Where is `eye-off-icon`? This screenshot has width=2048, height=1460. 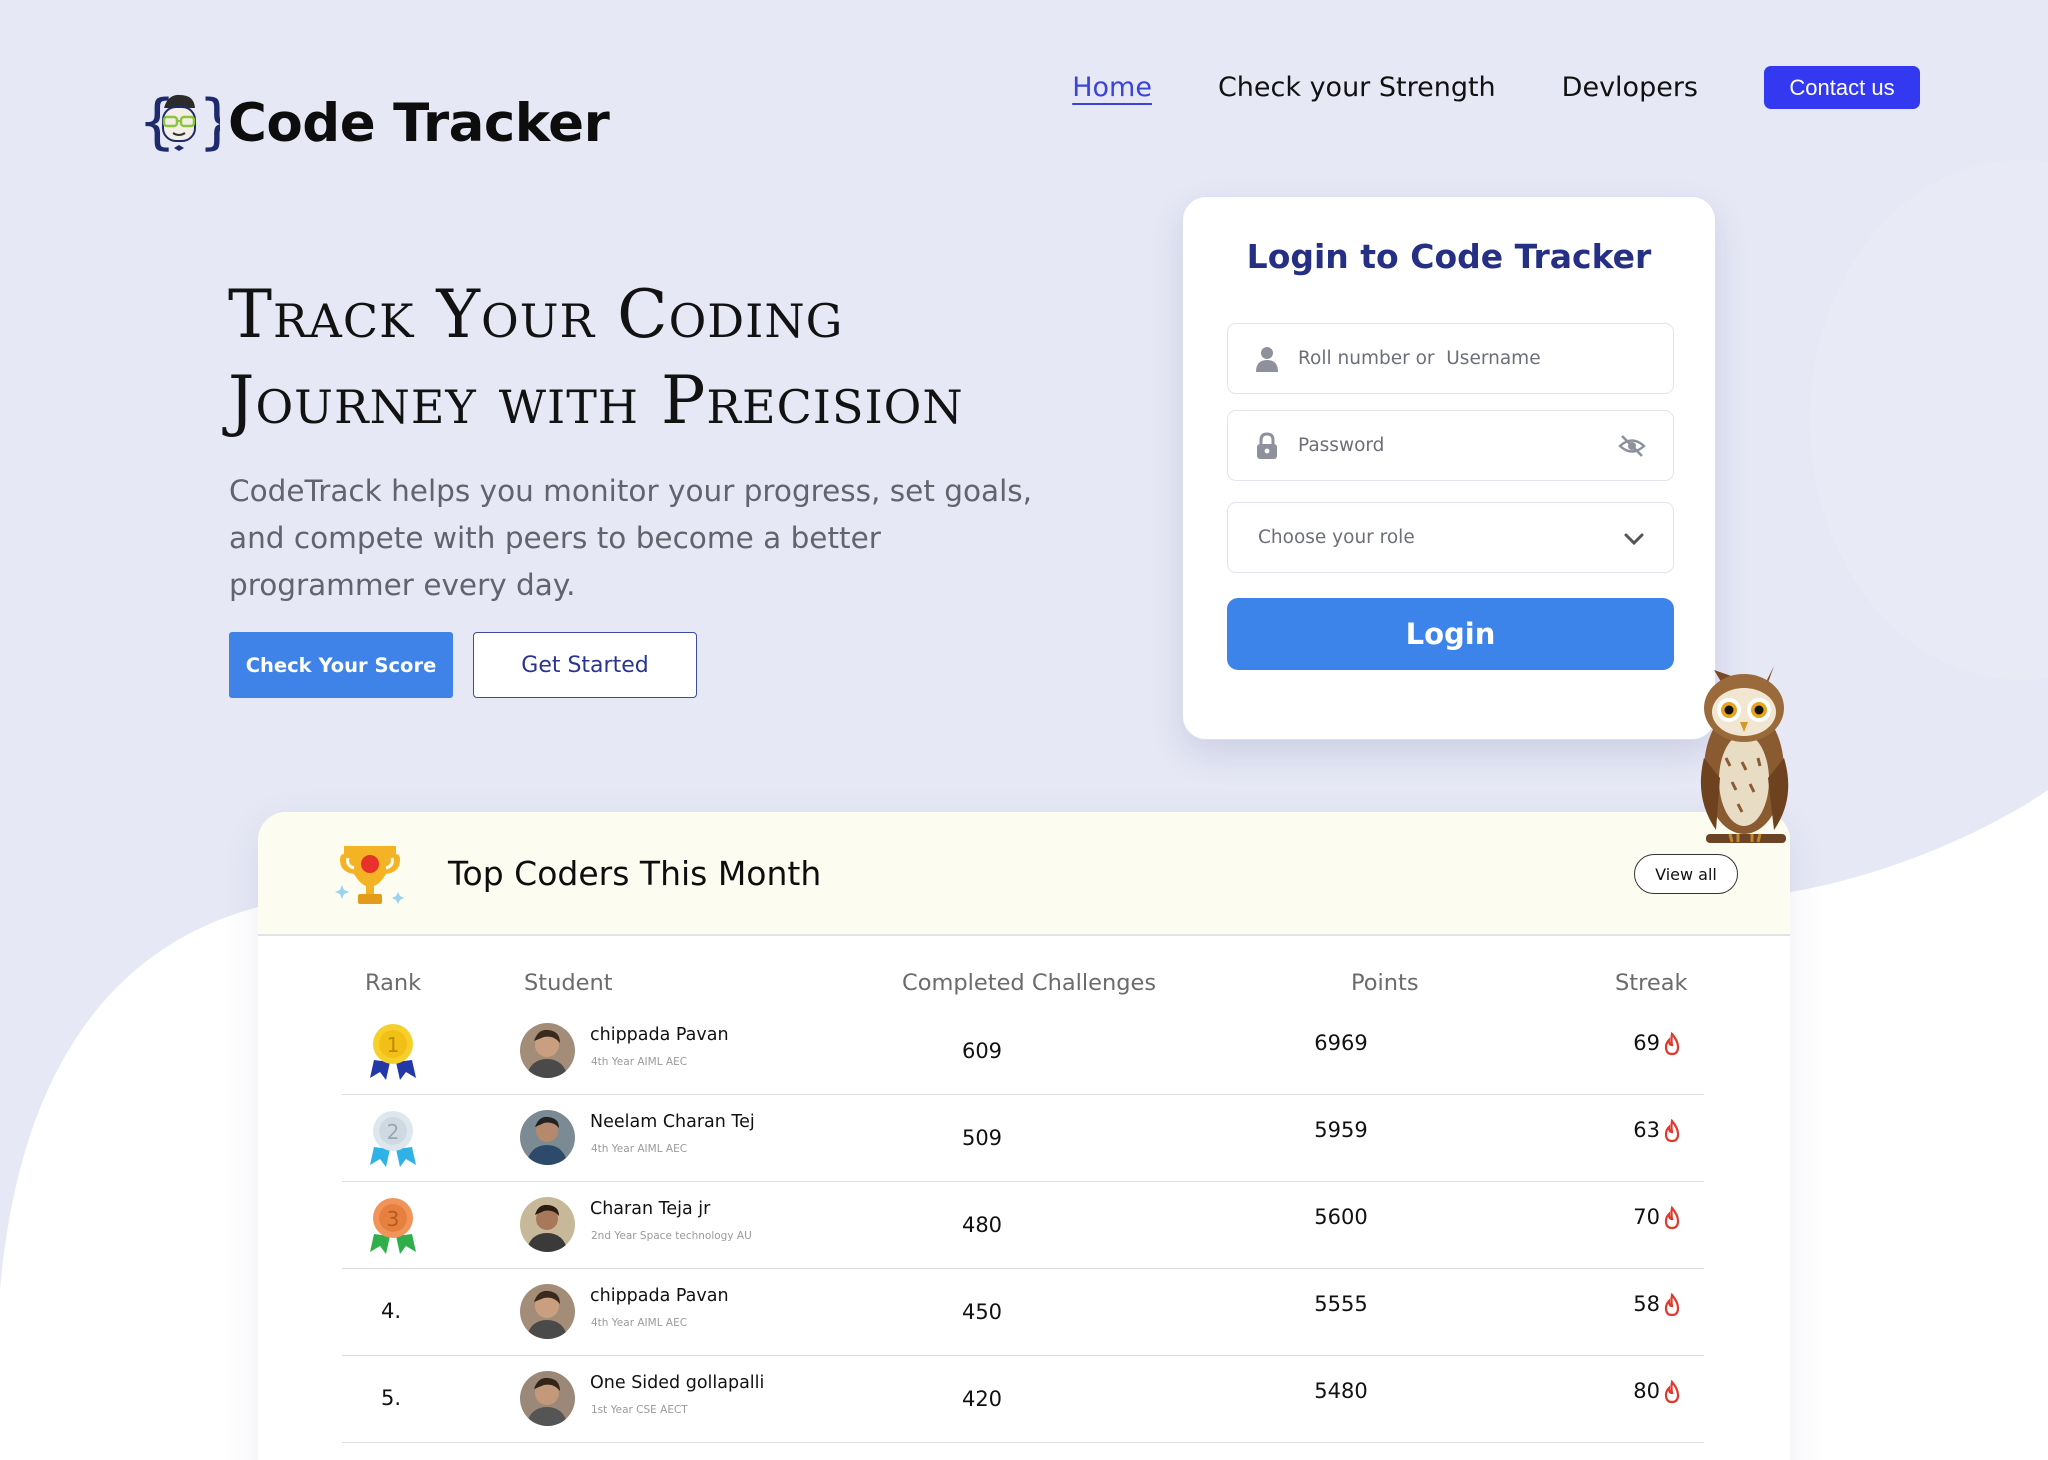
eye-off-icon is located at coordinates (1632, 446).